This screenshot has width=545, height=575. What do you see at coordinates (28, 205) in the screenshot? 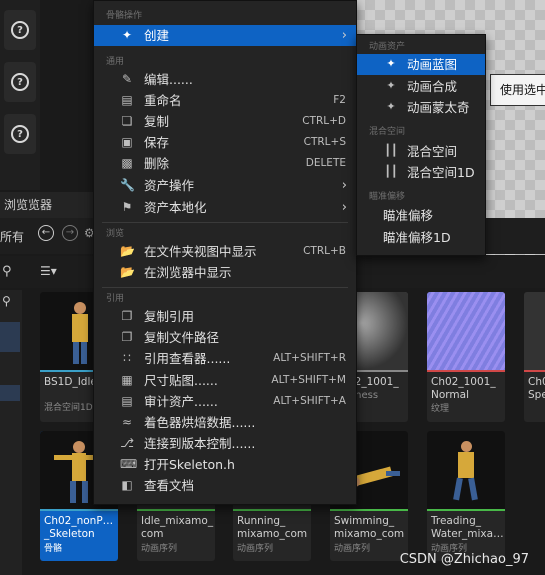
I see `tab-label: 浏览览器` at bounding box center [28, 205].